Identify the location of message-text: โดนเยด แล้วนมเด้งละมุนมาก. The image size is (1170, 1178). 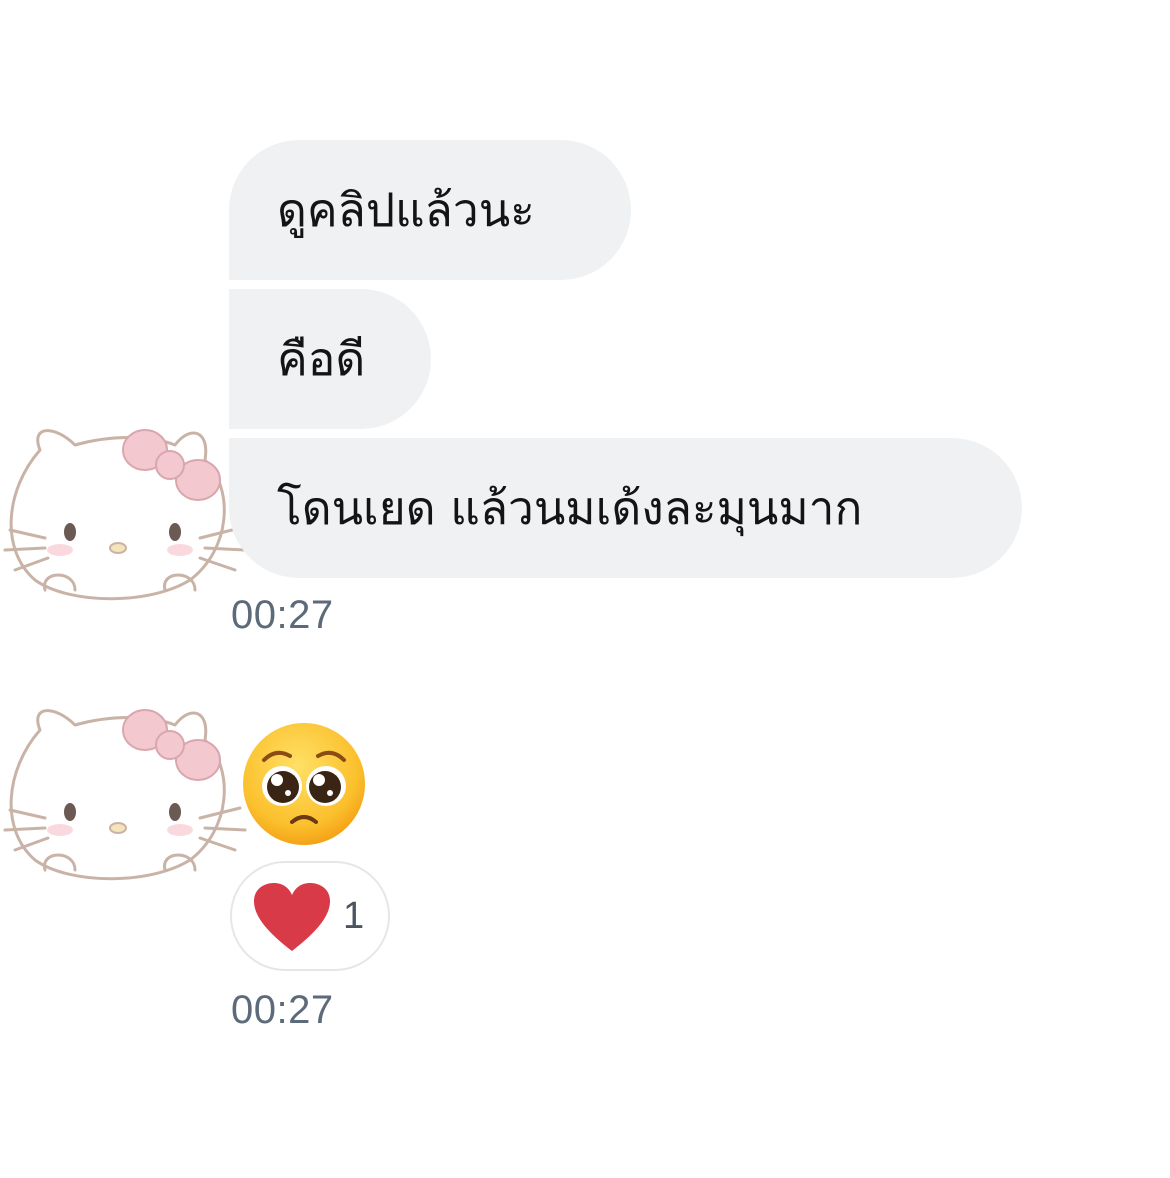
(570, 508).